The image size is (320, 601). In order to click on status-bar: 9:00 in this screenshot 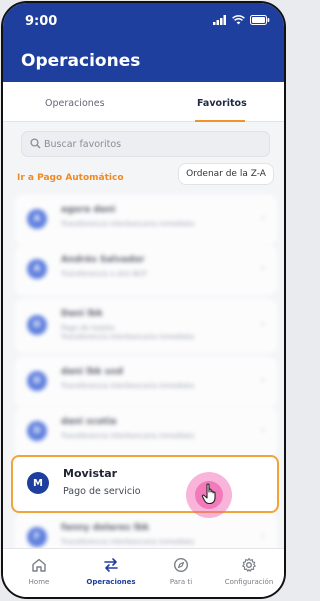, I will do `click(143, 20)`.